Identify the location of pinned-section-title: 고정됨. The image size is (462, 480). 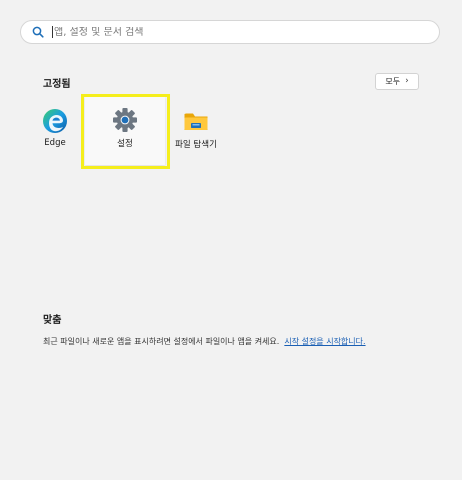
(57, 84).